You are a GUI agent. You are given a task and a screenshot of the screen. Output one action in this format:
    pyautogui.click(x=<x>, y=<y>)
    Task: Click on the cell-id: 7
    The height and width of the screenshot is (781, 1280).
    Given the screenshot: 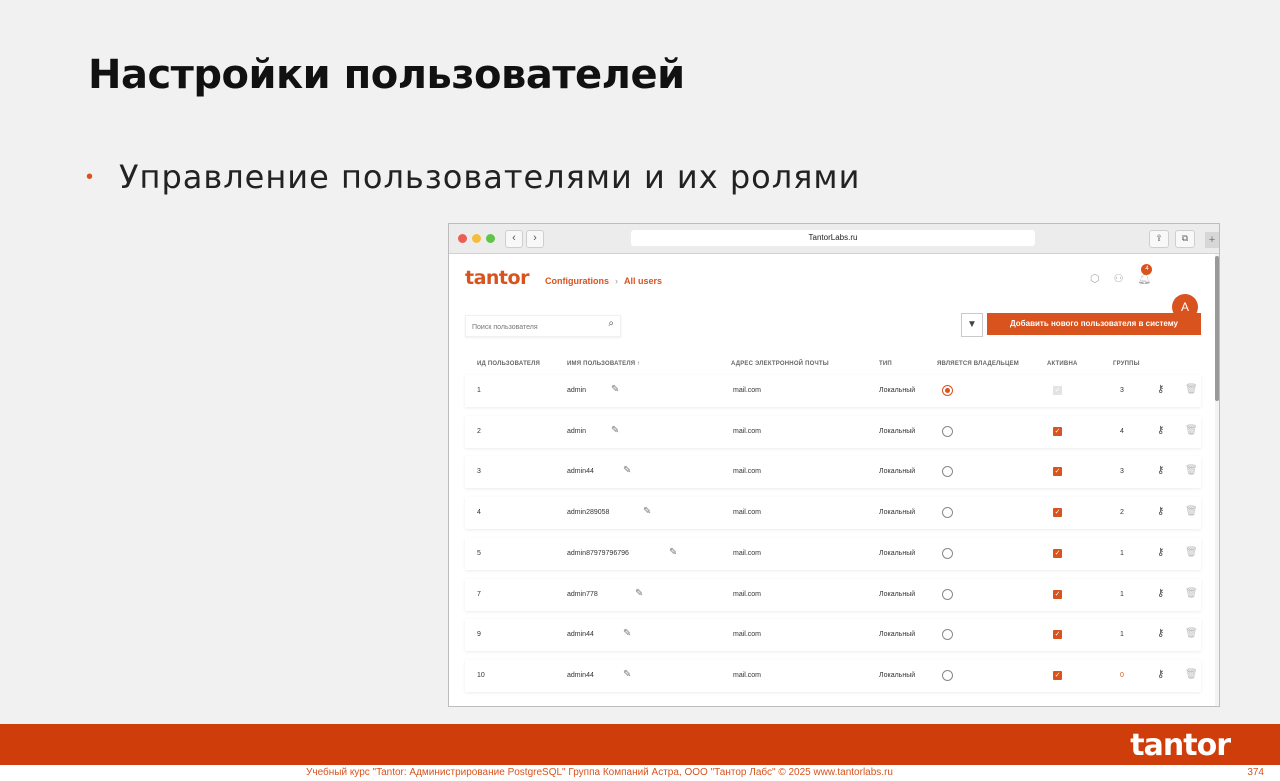 What is the action you would take?
    pyautogui.click(x=479, y=594)
    